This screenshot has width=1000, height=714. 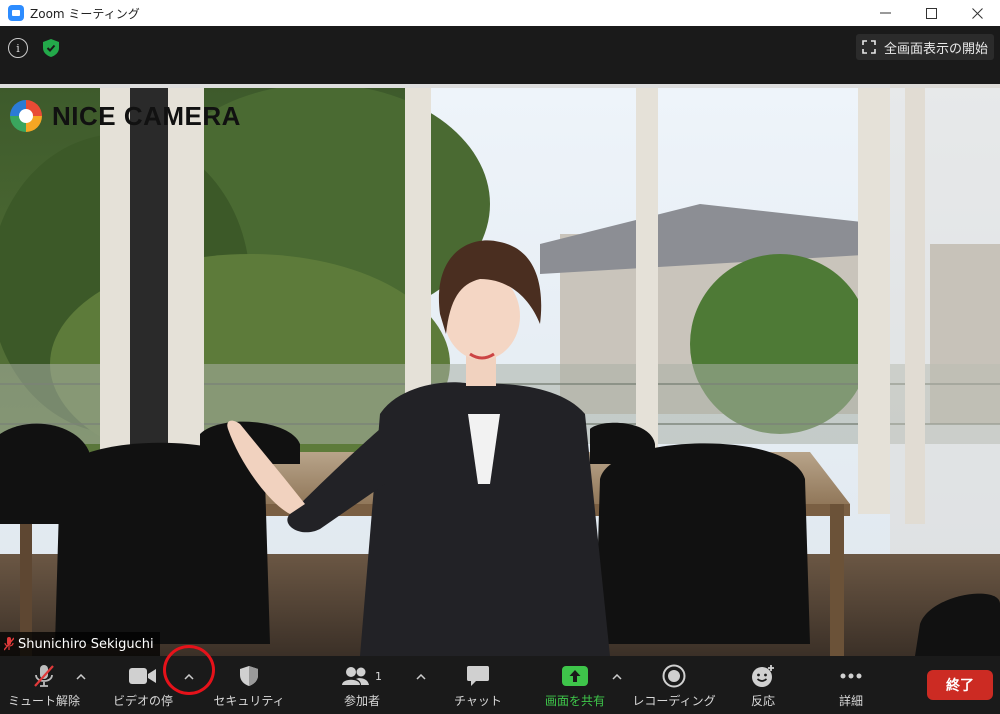 What do you see at coordinates (575, 676) in the screenshot?
I see `share-screen-icon` at bounding box center [575, 676].